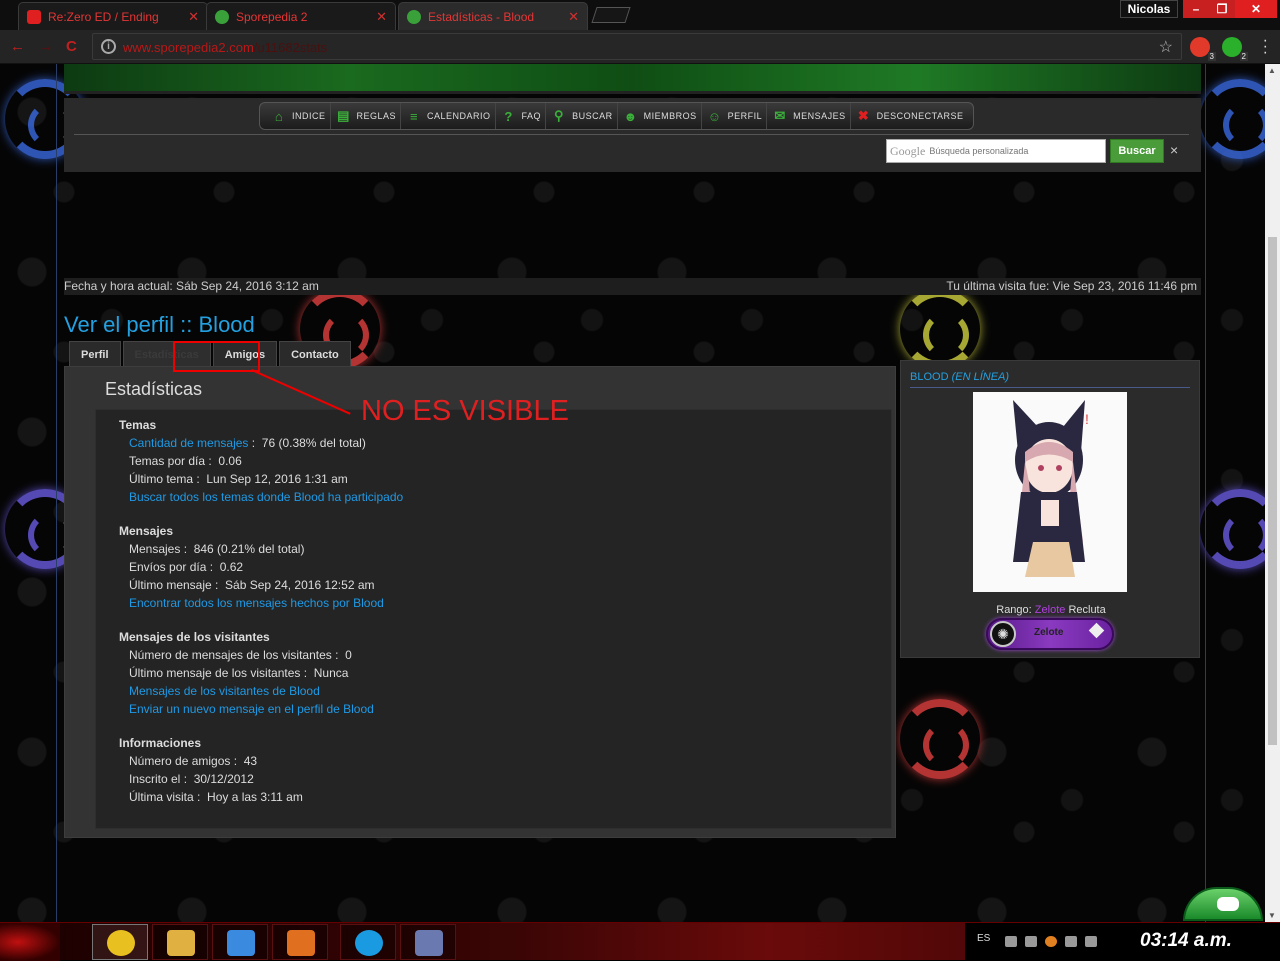  What do you see at coordinates (180, 942) in the screenshot?
I see `taskbar-file-explorer` at bounding box center [180, 942].